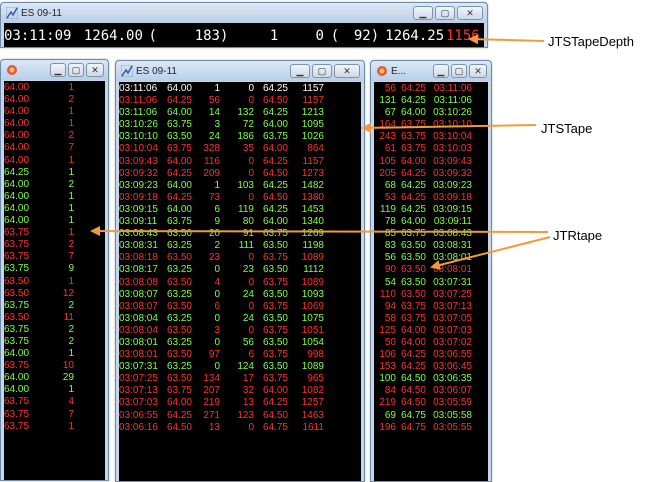 The width and height of the screenshot is (665, 482). Describe the element at coordinates (490, 253) in the screenshot. I see `arrow-rtape-right` at that location.